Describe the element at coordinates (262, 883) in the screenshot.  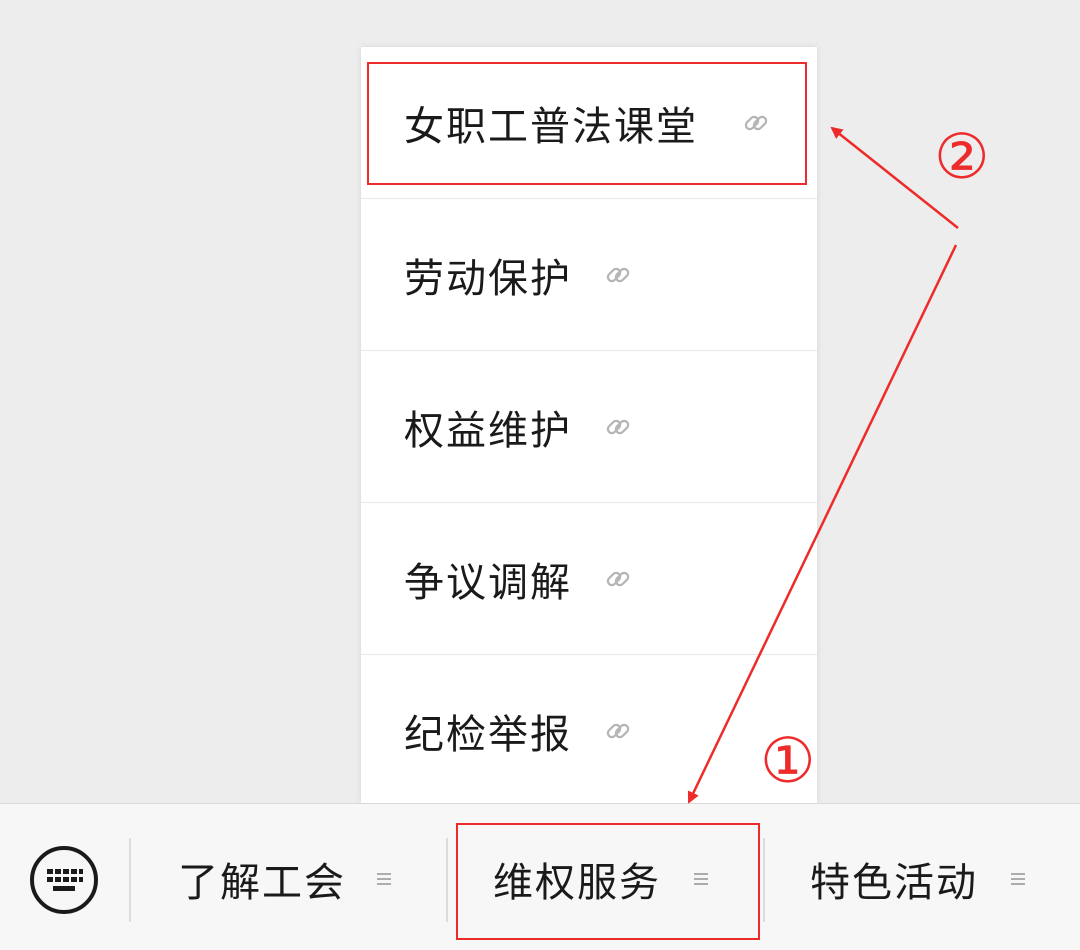
I see `tab-label: 了解工会` at that location.